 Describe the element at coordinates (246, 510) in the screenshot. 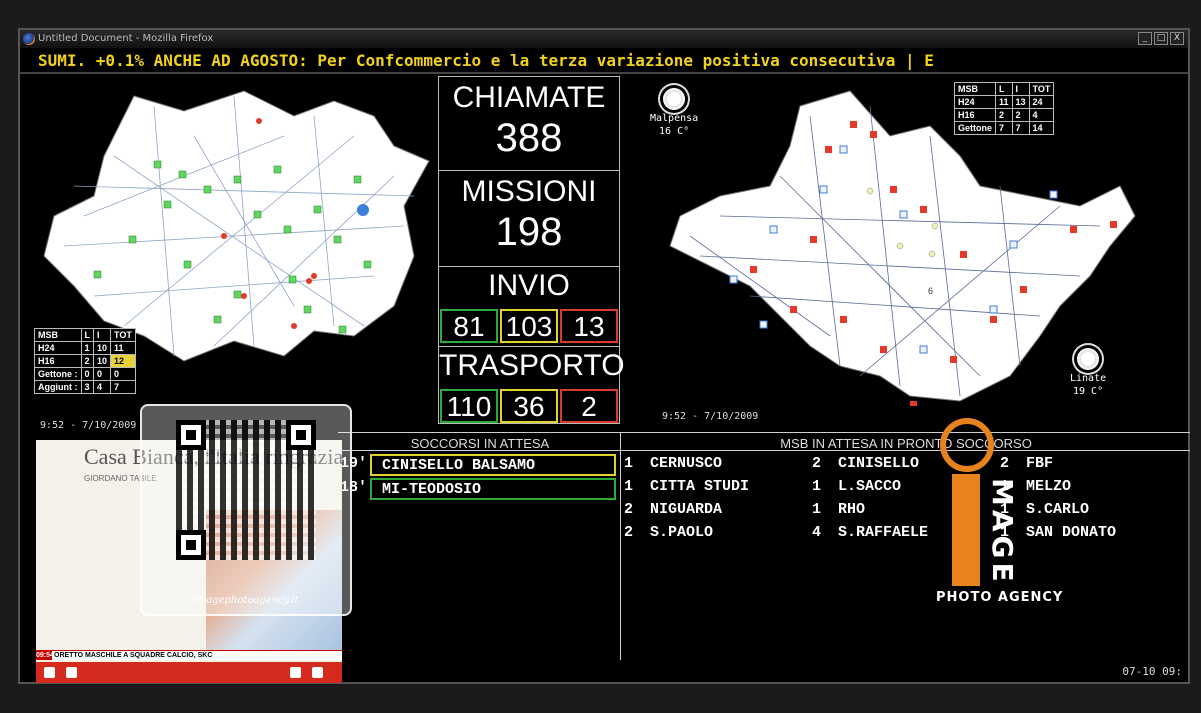

I see `qr-watermark: imagephotoagency.it` at that location.